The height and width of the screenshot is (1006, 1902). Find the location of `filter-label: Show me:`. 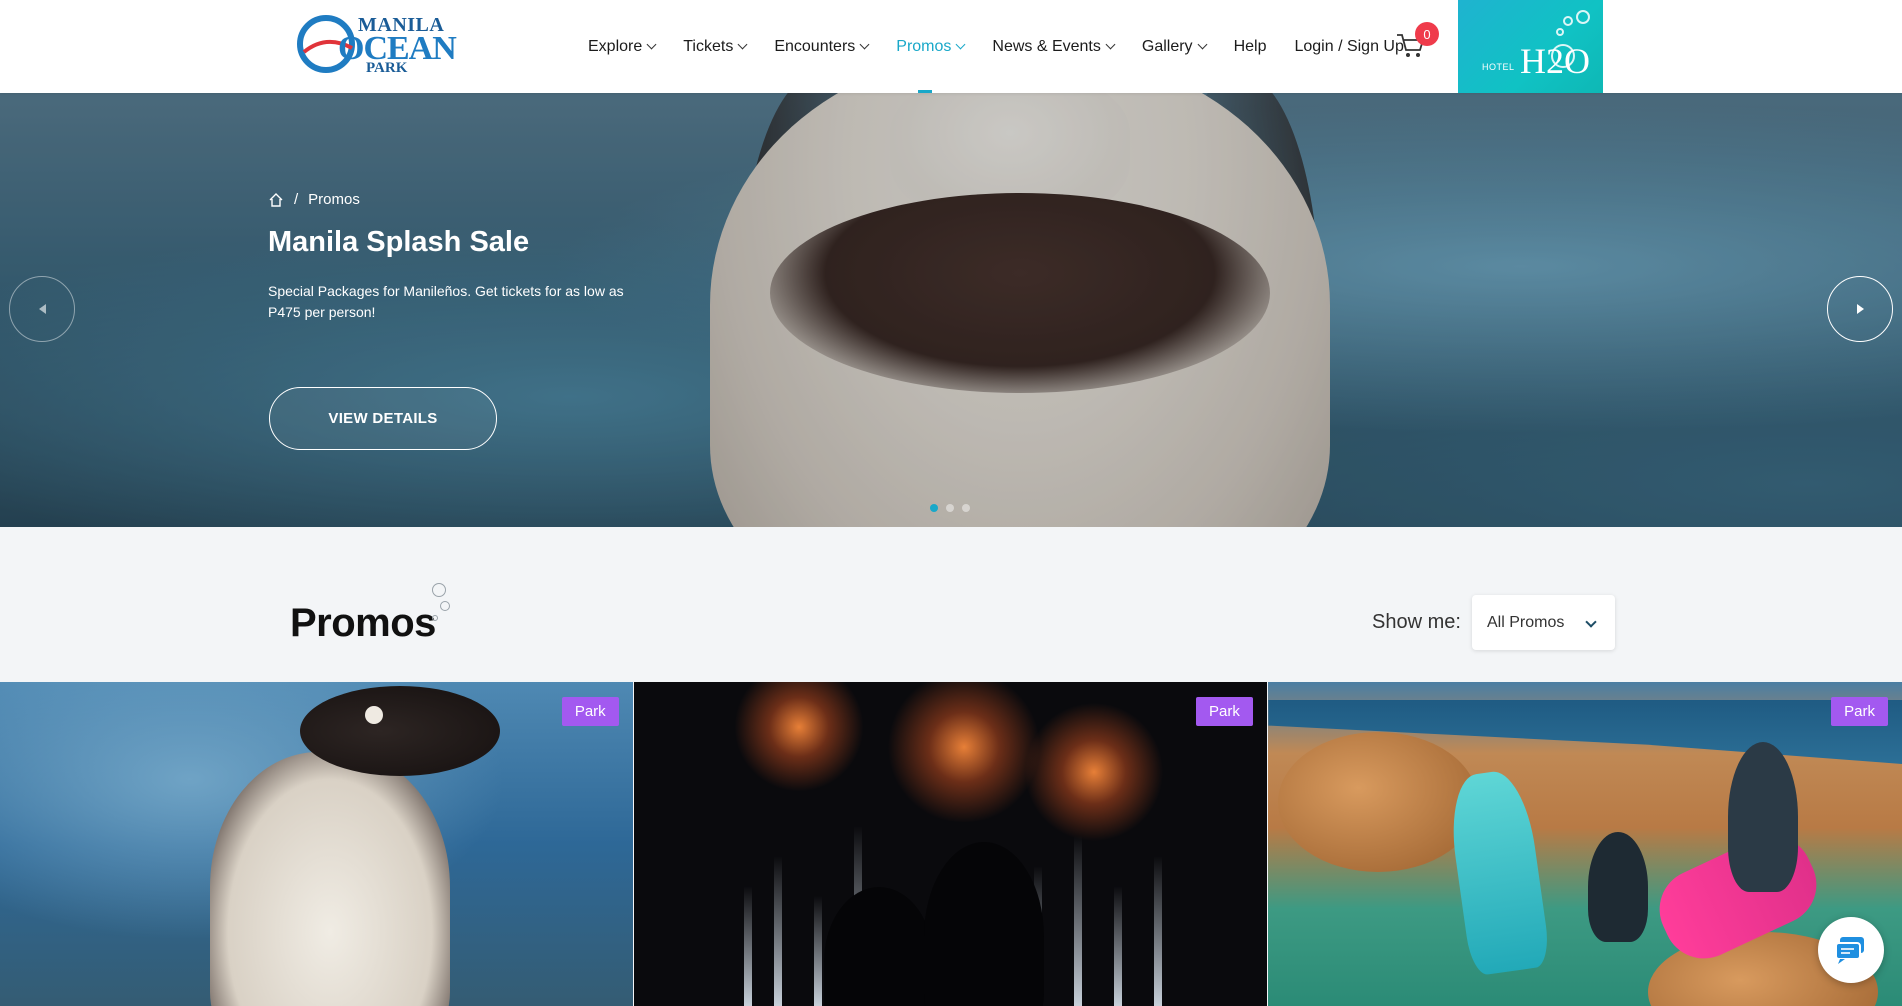

filter-label: Show me: is located at coordinates (1416, 622).